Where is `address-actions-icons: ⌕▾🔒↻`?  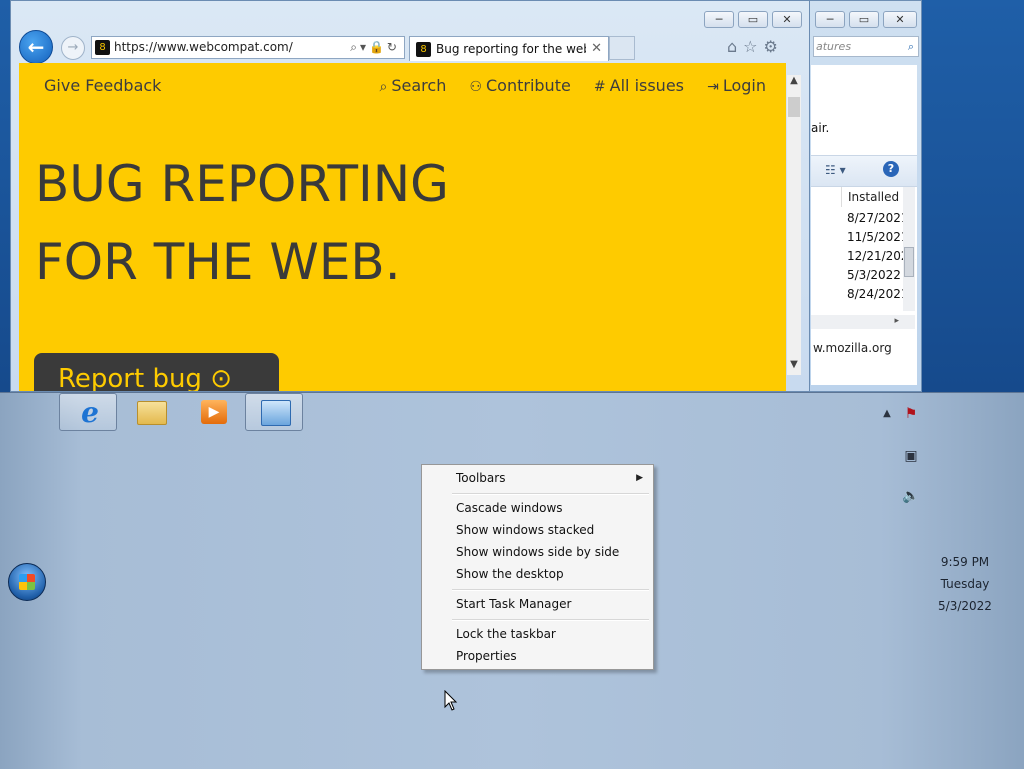
address-actions-icons: ⌕▾🔒↻ is located at coordinates (375, 47).